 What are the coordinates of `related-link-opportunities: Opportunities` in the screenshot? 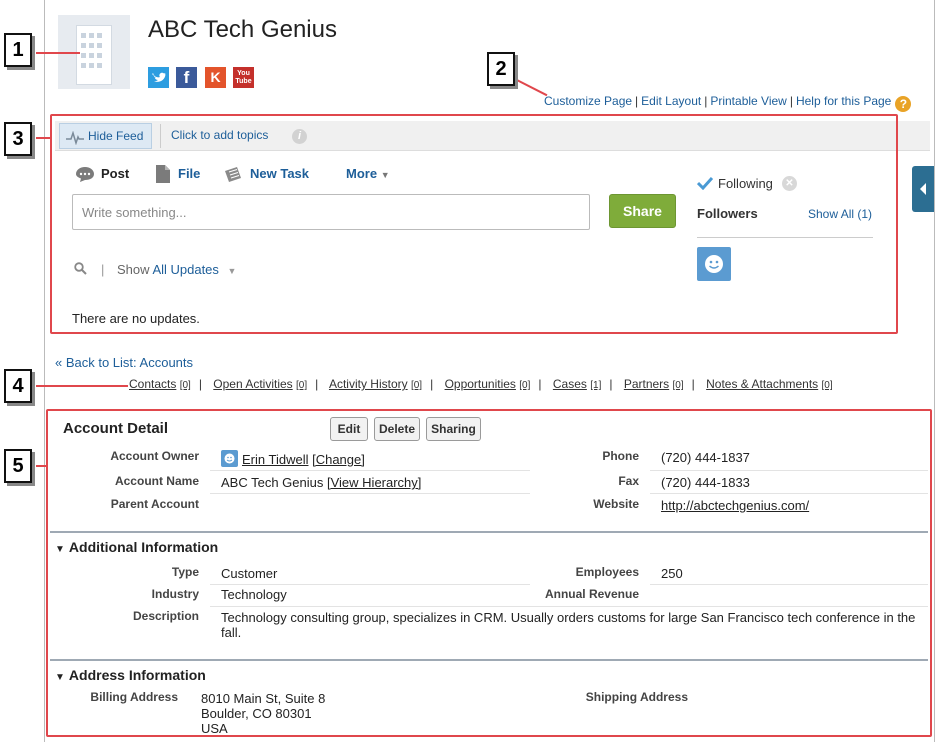 It's located at (480, 384).